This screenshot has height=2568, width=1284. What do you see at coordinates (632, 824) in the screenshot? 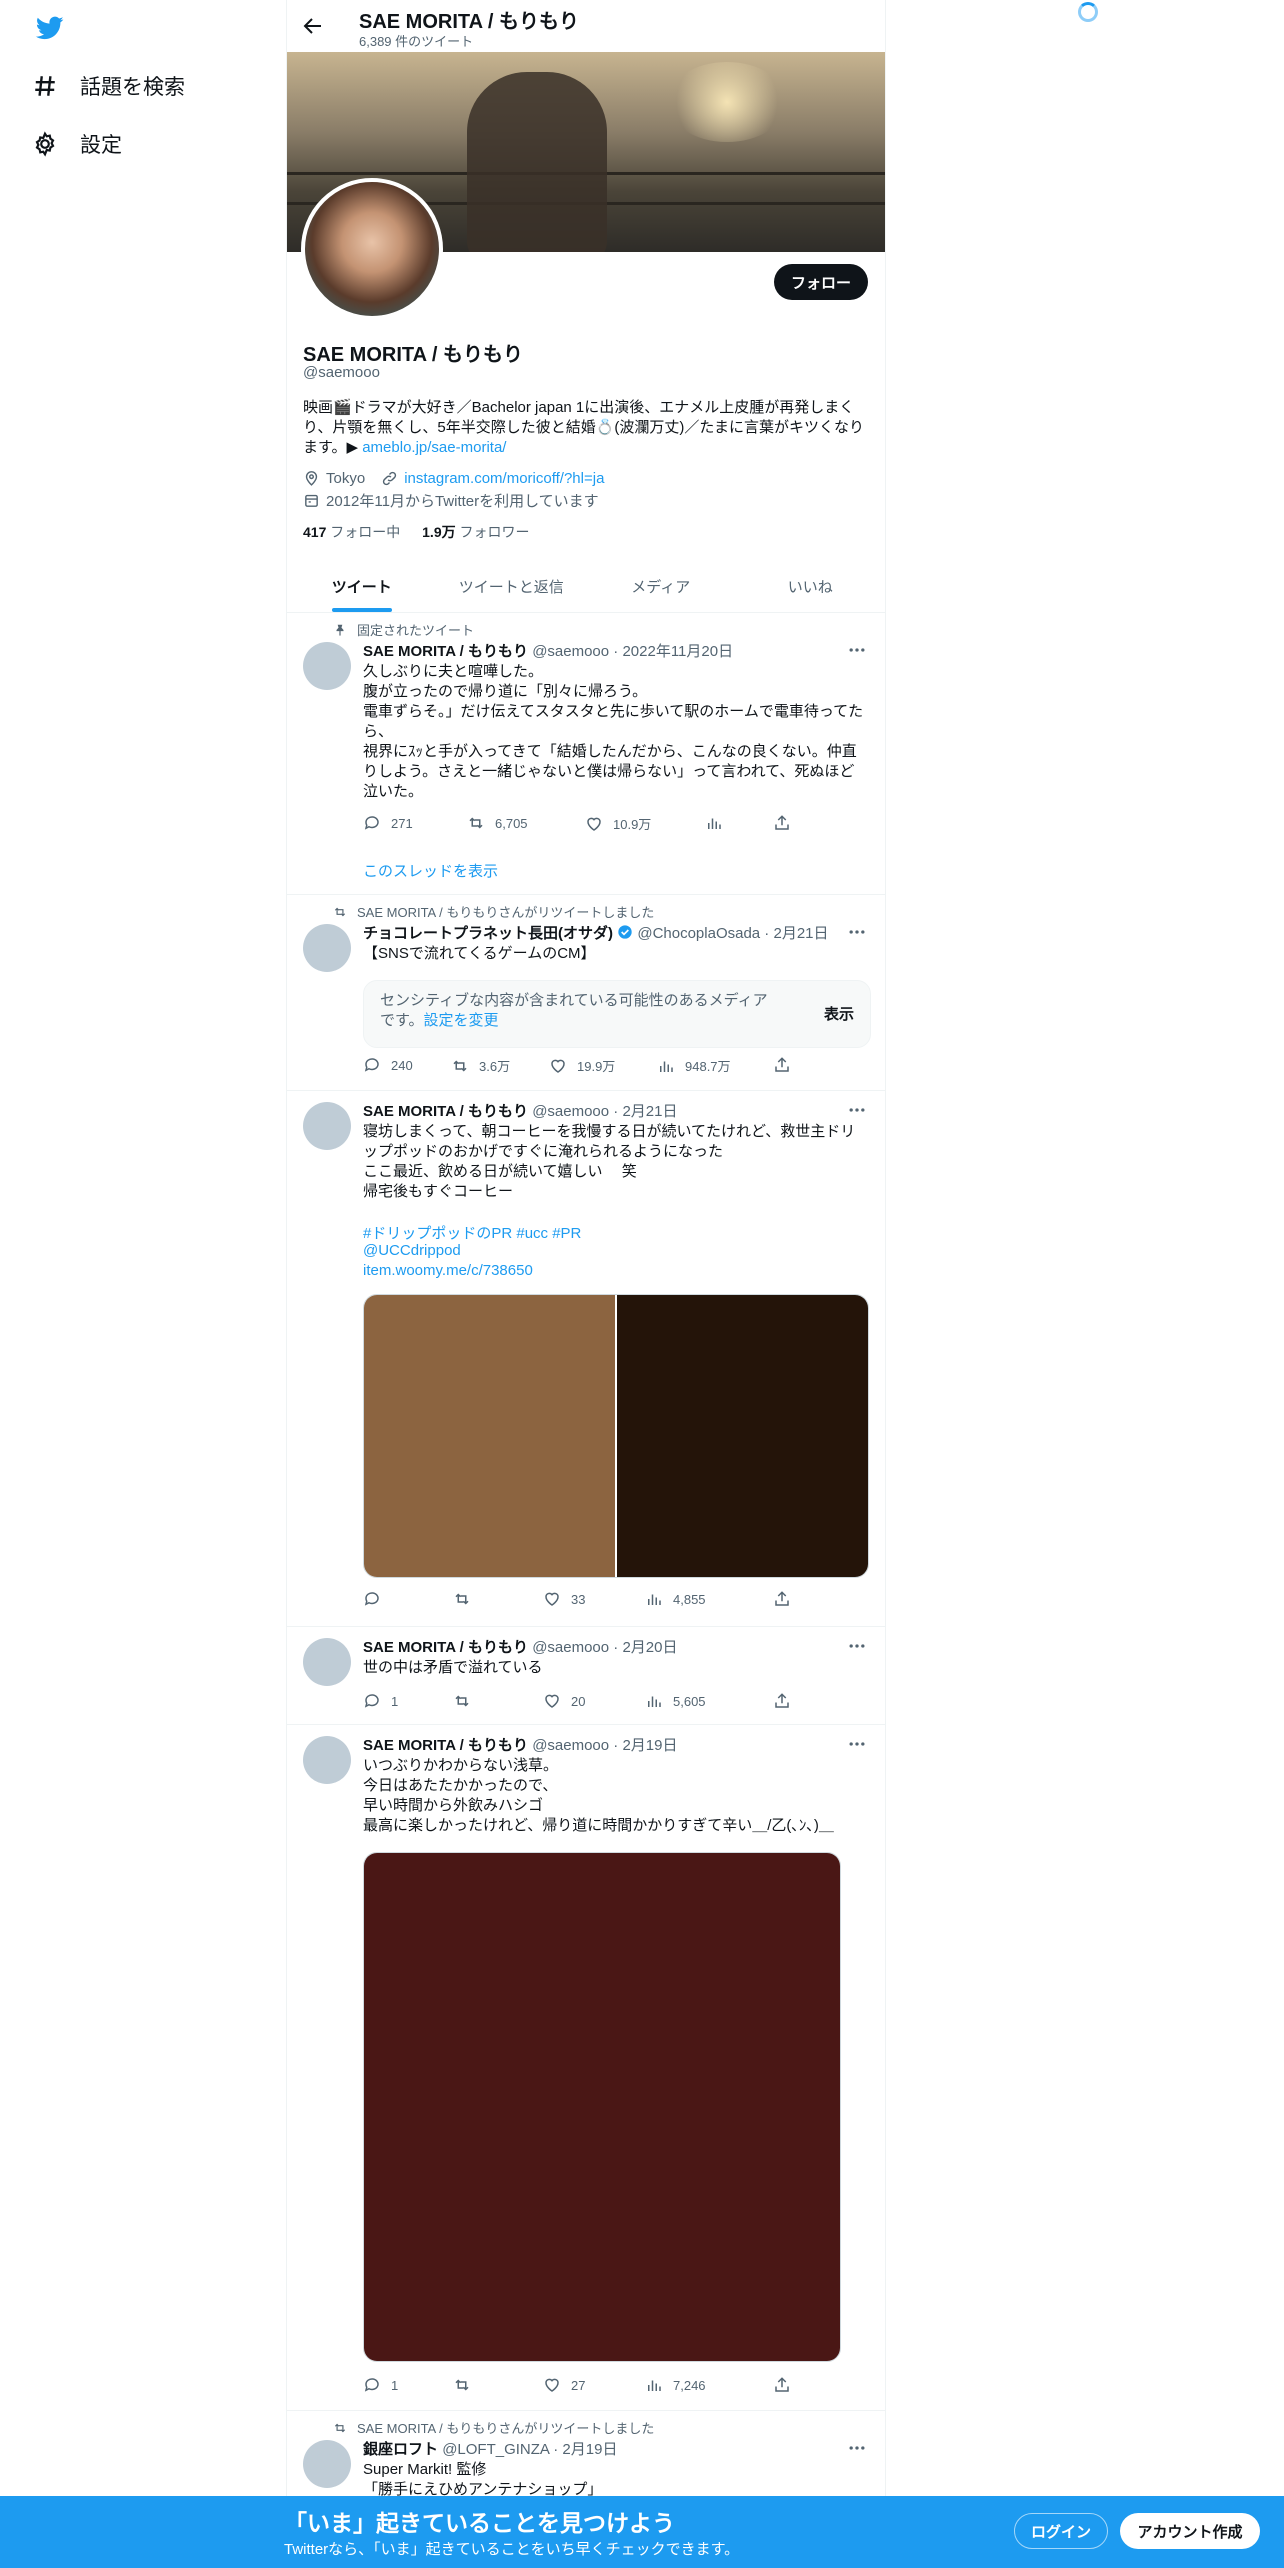
I see `like-count: 10.9万` at bounding box center [632, 824].